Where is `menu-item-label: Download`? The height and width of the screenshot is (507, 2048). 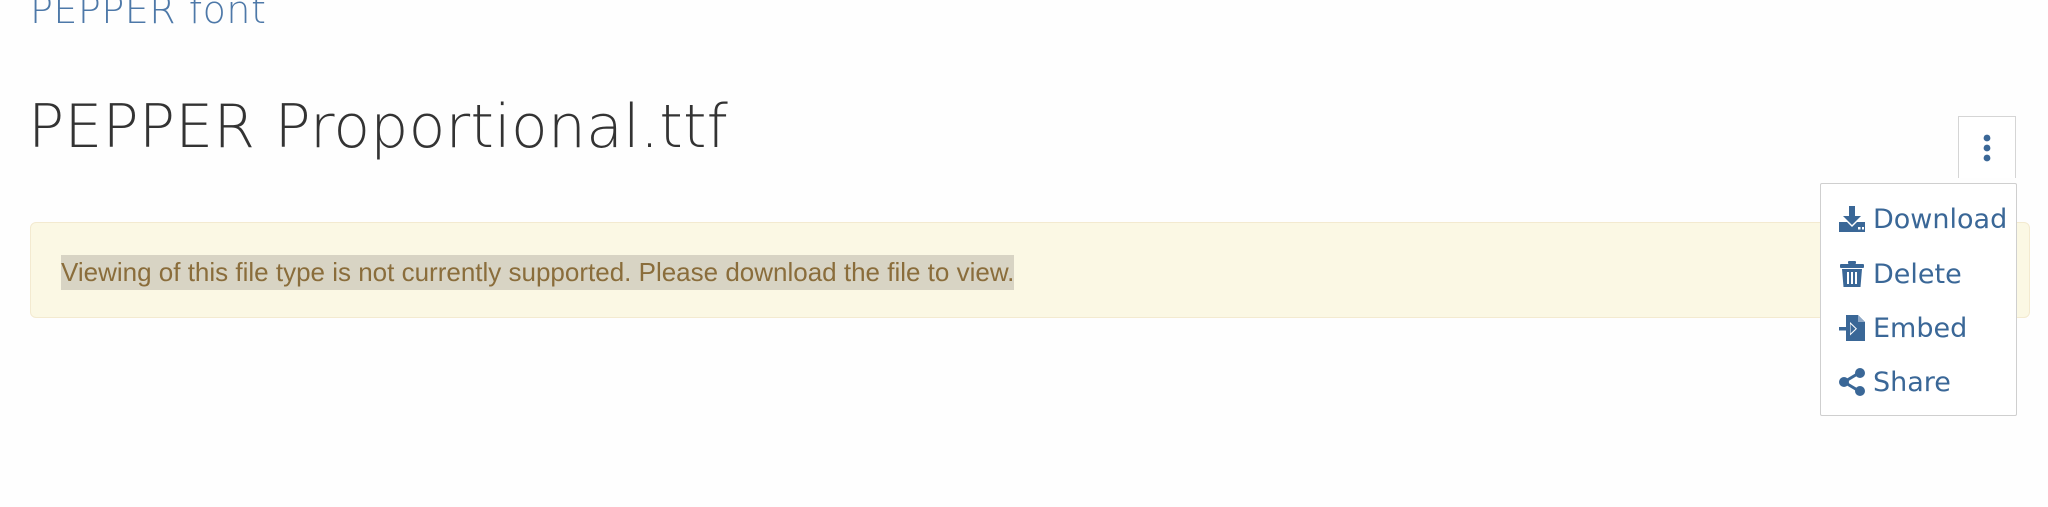 menu-item-label: Download is located at coordinates (1940, 219).